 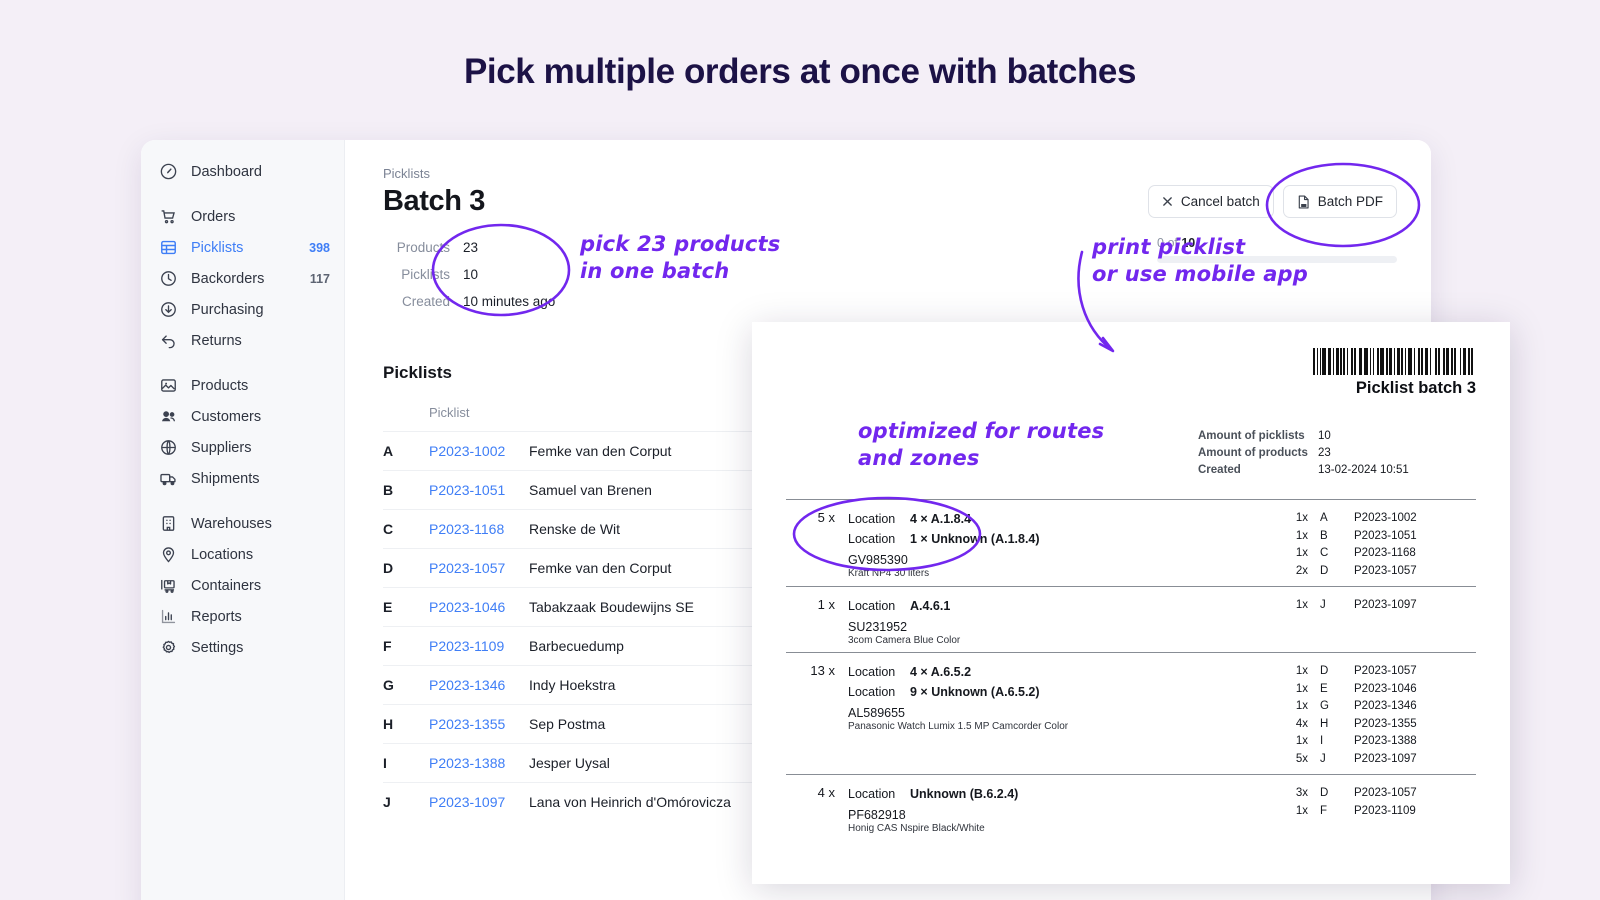 I want to click on picklist-link: P2023-1109, so click(x=466, y=646).